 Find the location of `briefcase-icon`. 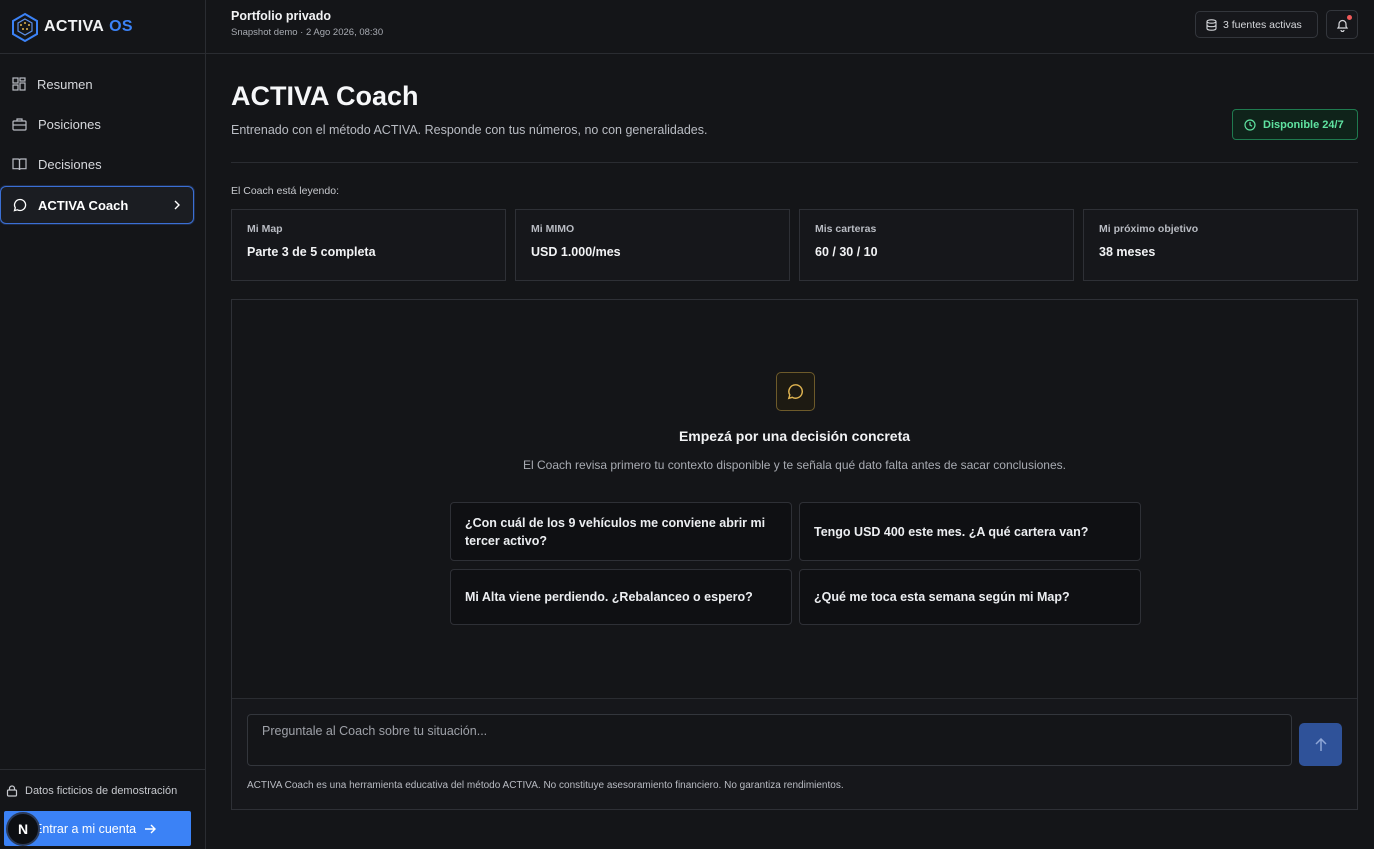

briefcase-icon is located at coordinates (19, 124).